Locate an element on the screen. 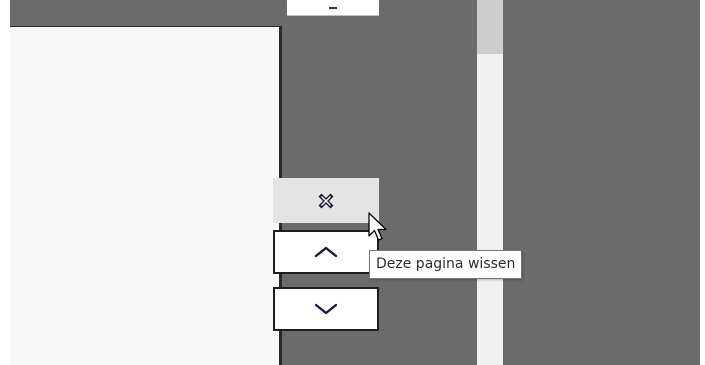 This screenshot has height=365, width=705. vertical-scrollbar is located at coordinates (490, 182).